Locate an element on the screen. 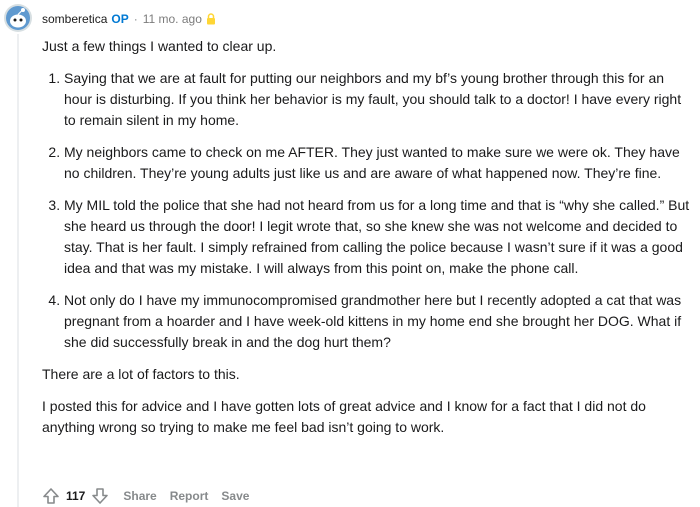 This screenshot has width=700, height=507. paragraph-factors: There are a lot of factors to this. is located at coordinates (141, 374).